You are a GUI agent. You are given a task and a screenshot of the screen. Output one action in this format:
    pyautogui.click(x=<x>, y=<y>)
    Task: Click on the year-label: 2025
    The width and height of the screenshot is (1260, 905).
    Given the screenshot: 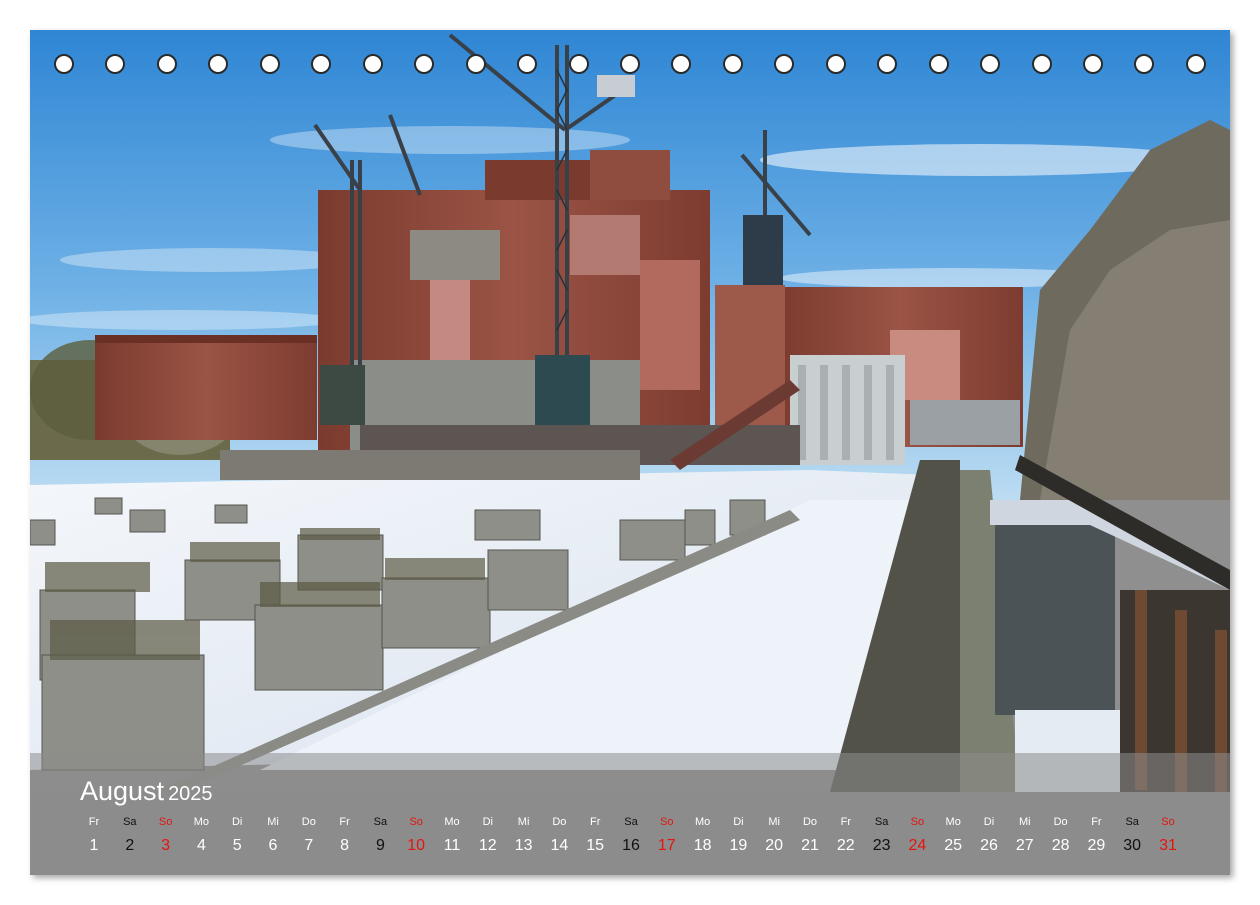 What is the action you would take?
    pyautogui.click(x=190, y=794)
    